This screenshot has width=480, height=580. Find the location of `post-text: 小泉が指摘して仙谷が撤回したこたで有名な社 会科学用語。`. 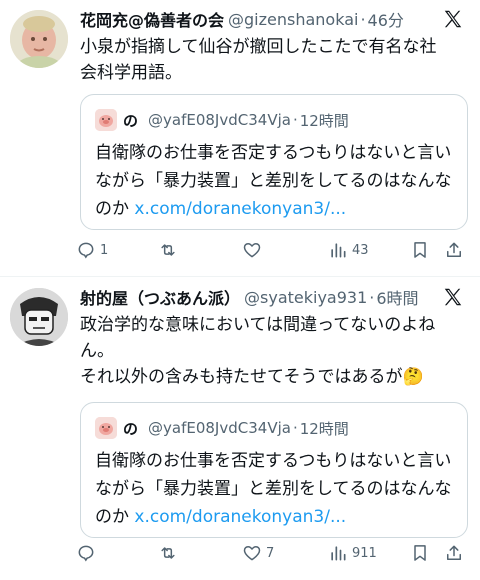

post-text: 小泉が指摘して仙谷が撤回したこたで有名な社 会科学用語。 is located at coordinates (273, 60).